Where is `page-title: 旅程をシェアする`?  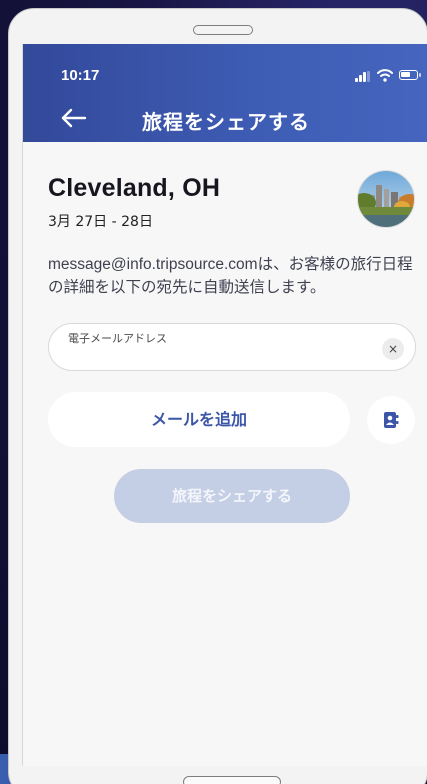
page-title: 旅程をシェアする is located at coordinates (226, 122).